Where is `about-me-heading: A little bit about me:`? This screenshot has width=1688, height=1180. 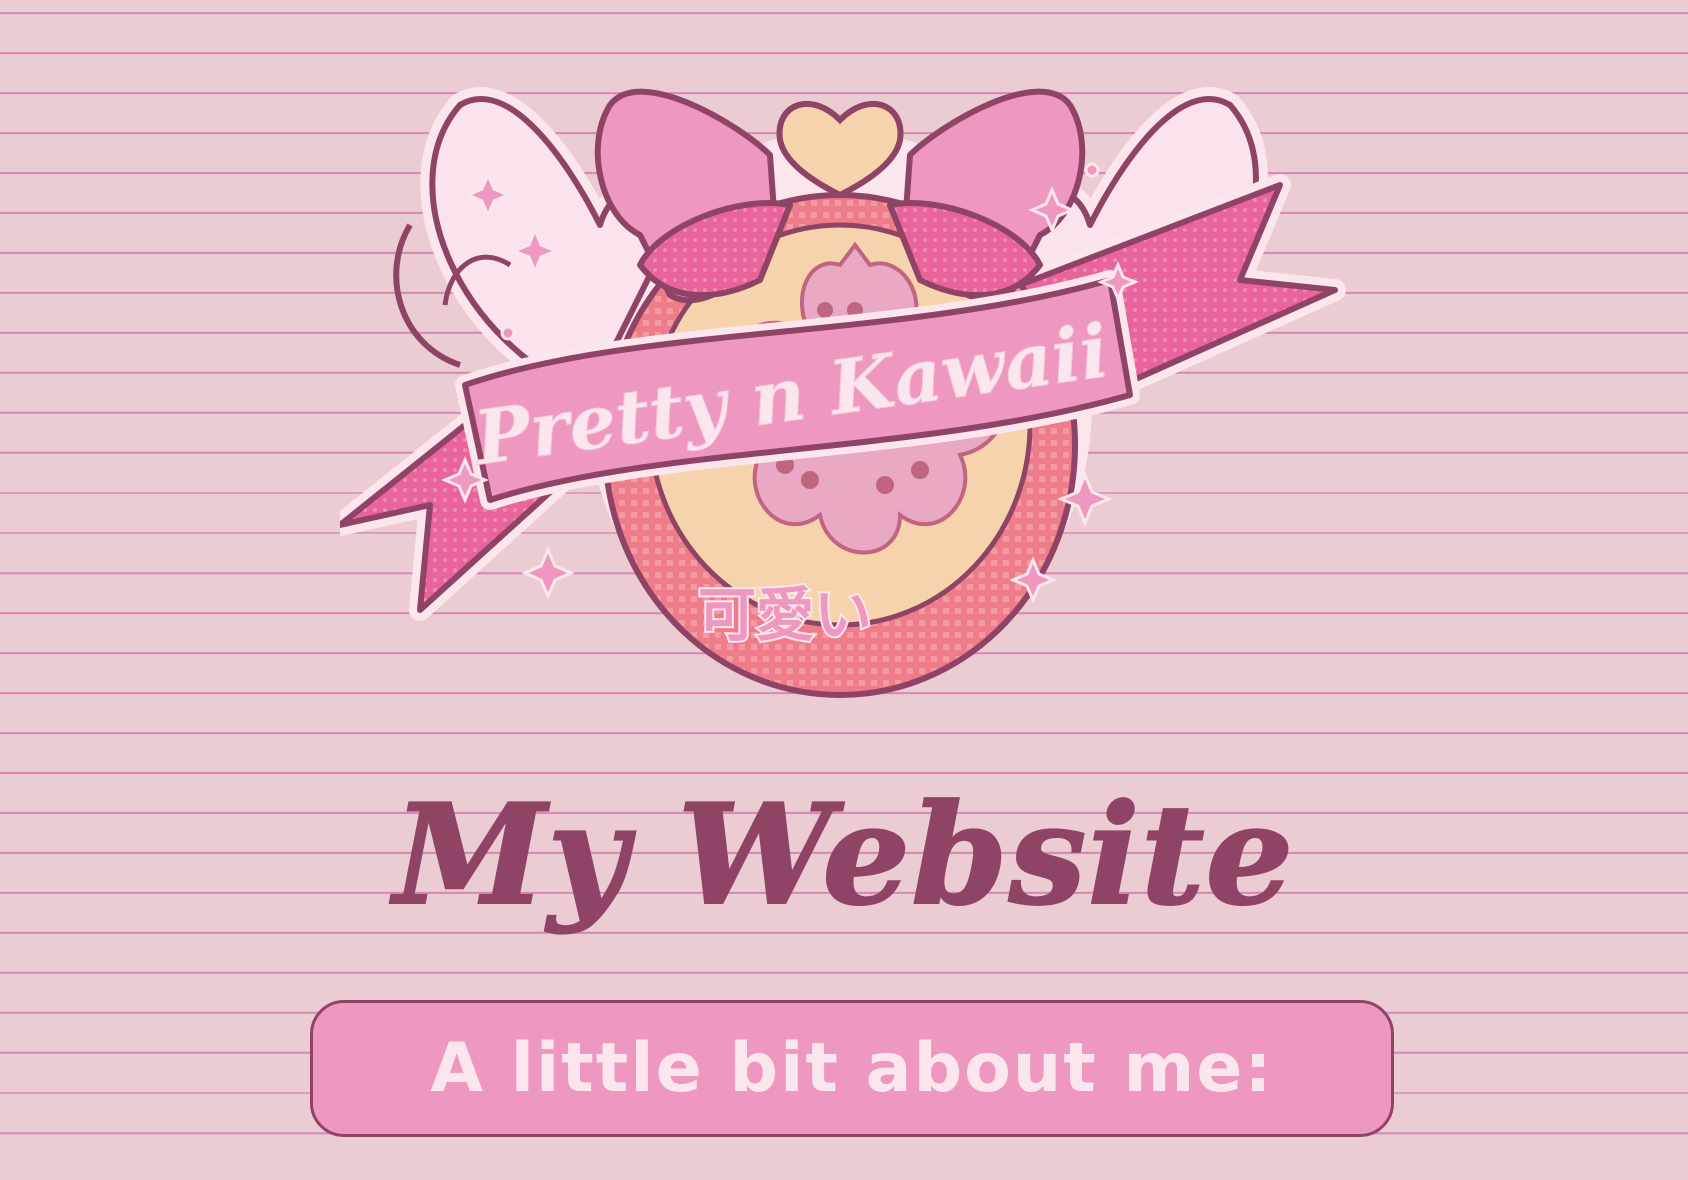
about-me-heading: A little bit about me: is located at coordinates (852, 1068).